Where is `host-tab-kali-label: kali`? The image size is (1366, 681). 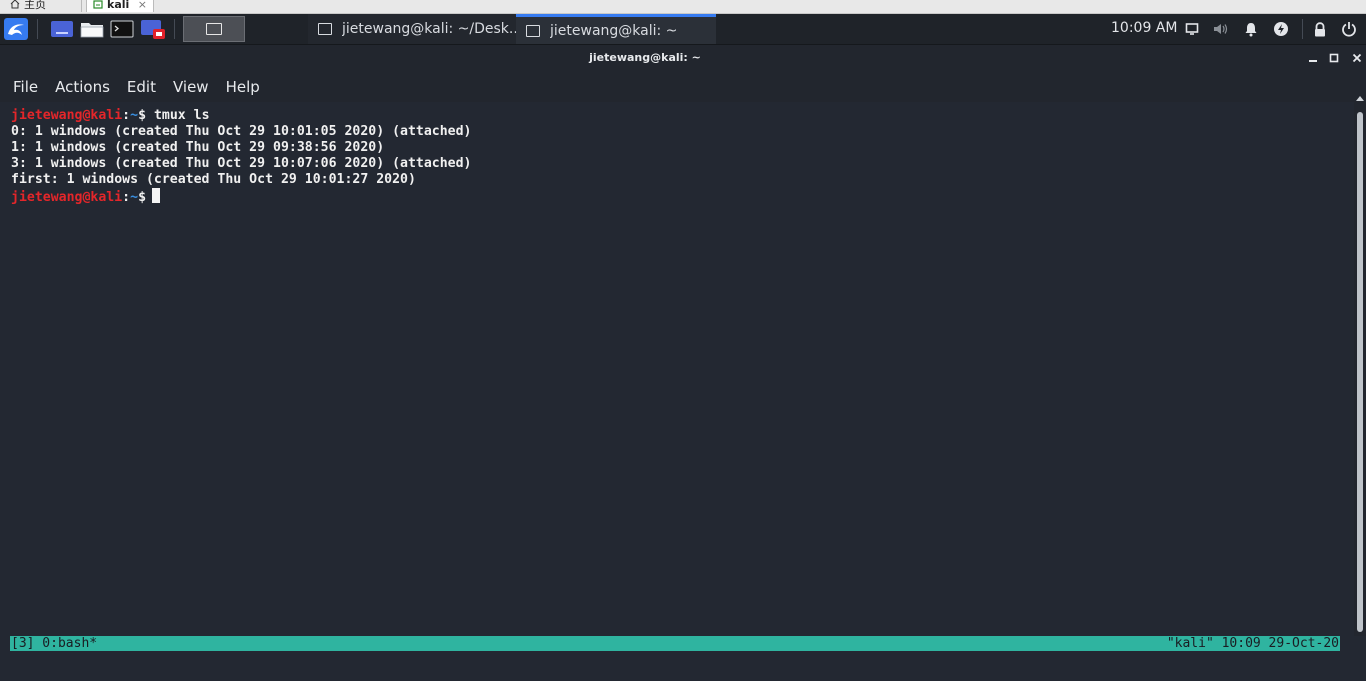 host-tab-kali-label: kali is located at coordinates (118, 5).